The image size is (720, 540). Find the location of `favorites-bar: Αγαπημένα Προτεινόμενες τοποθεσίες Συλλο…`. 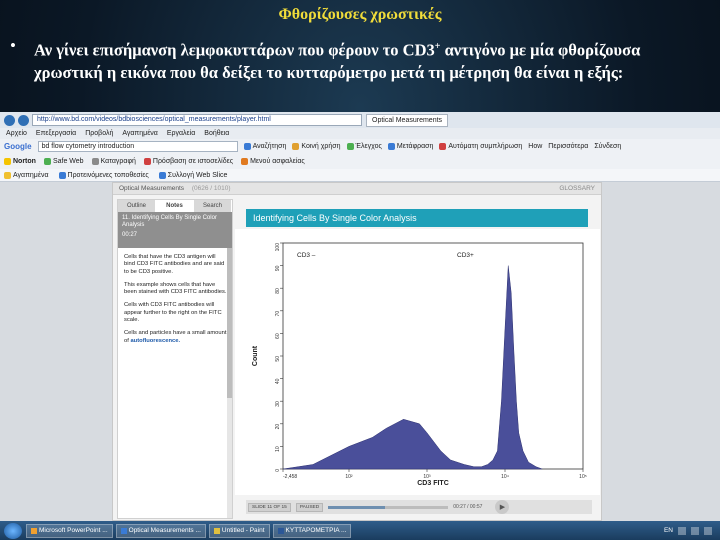

favorites-bar: Αγαπημένα Προτεινόμενες τοποθεσίες Συλλο… is located at coordinates (360, 175).